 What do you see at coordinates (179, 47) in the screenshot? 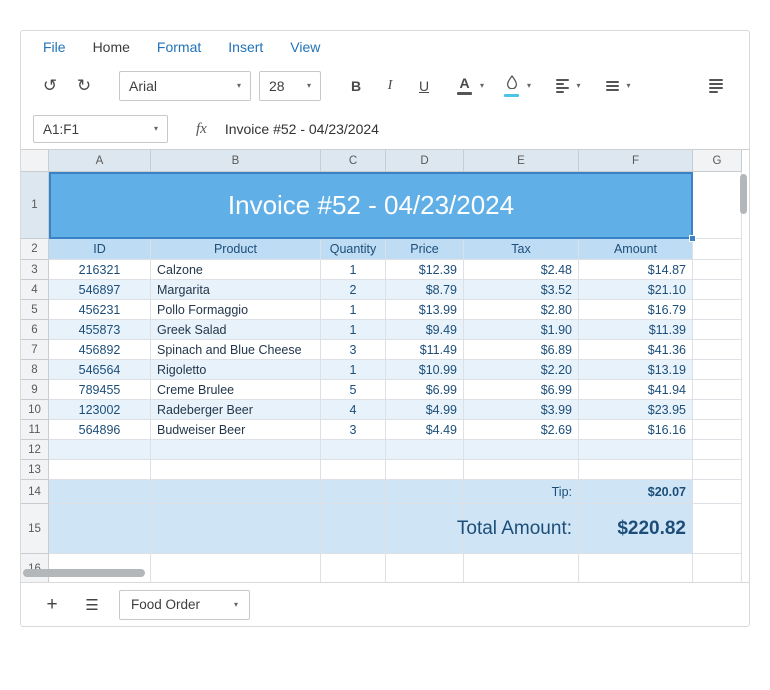
I see `menu-item-format: Format` at bounding box center [179, 47].